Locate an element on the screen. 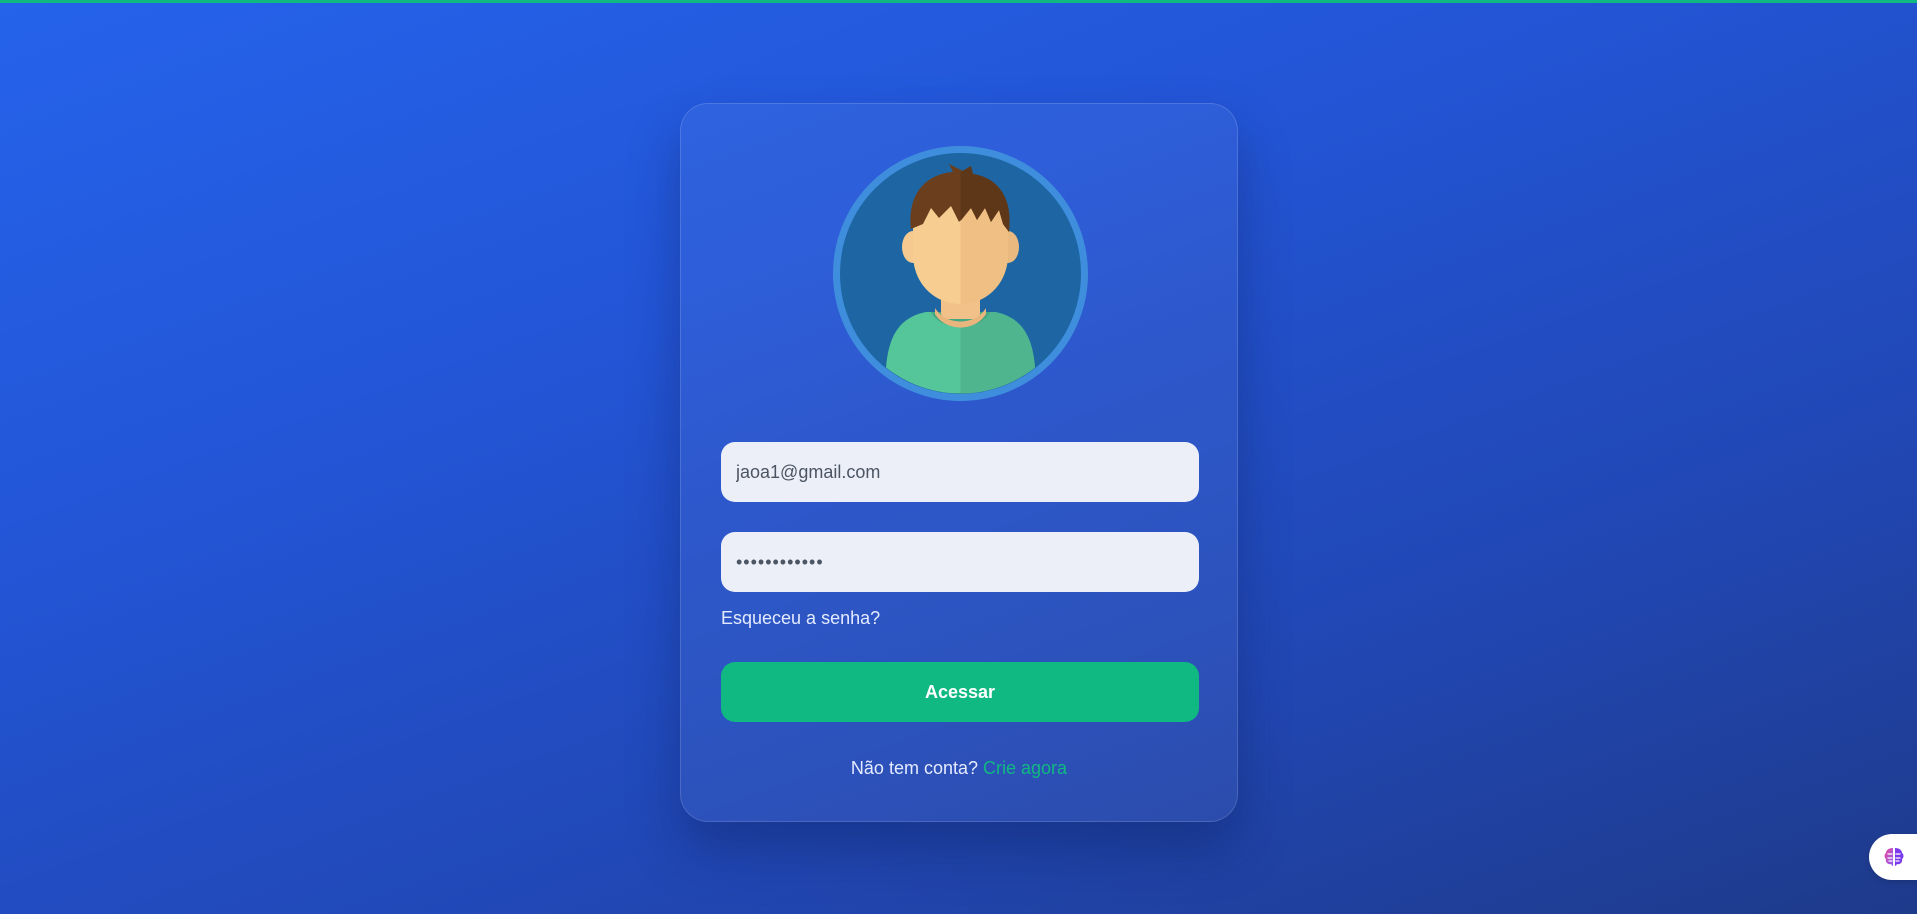 The height and width of the screenshot is (917, 1917). brain-icon is located at coordinates (1894, 857).